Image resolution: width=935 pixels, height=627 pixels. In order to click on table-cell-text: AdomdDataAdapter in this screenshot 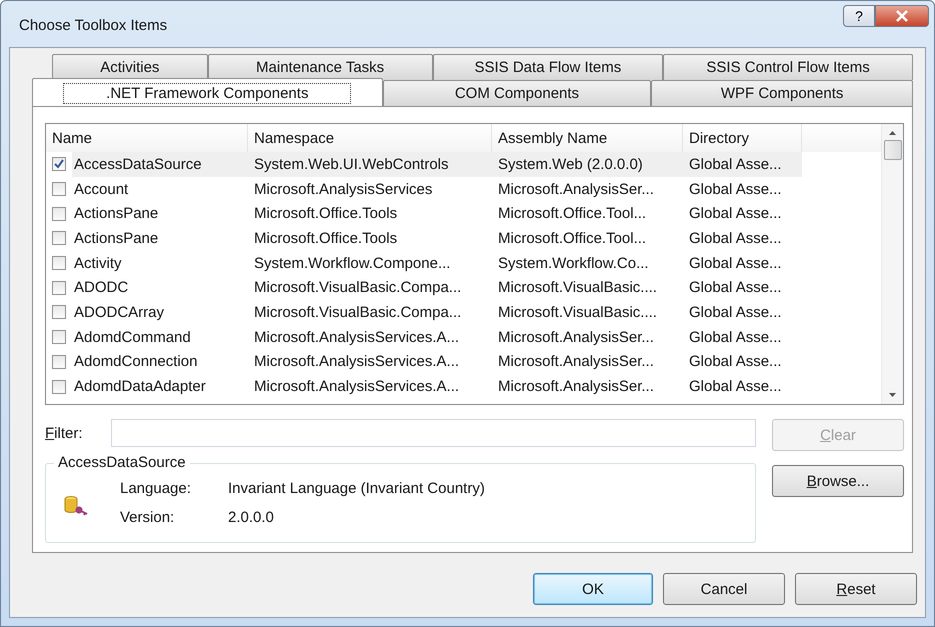, I will do `click(140, 387)`.